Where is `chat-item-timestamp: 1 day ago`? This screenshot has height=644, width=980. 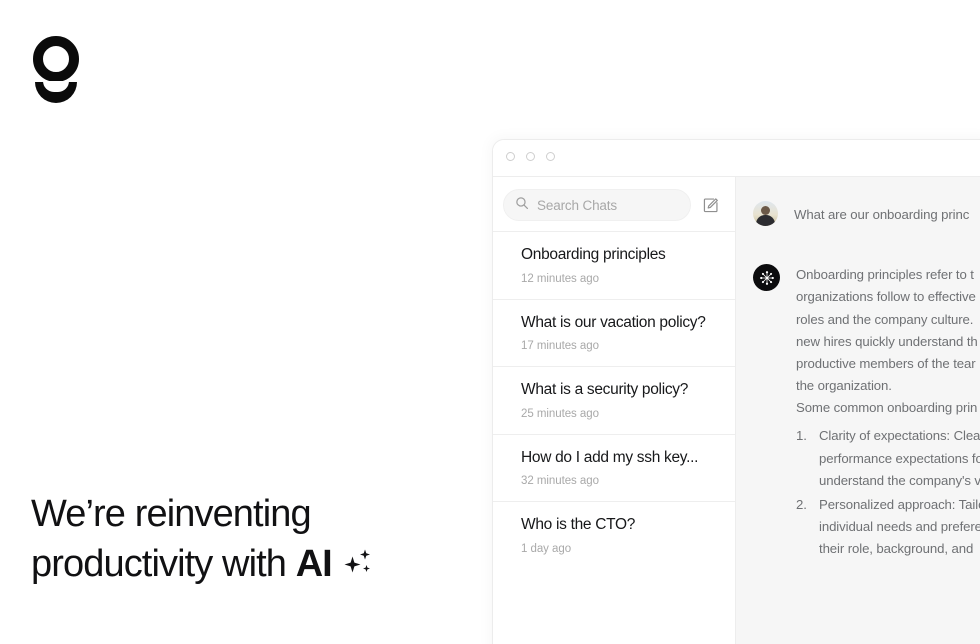
chat-item-timestamp: 1 day ago is located at coordinates (546, 548).